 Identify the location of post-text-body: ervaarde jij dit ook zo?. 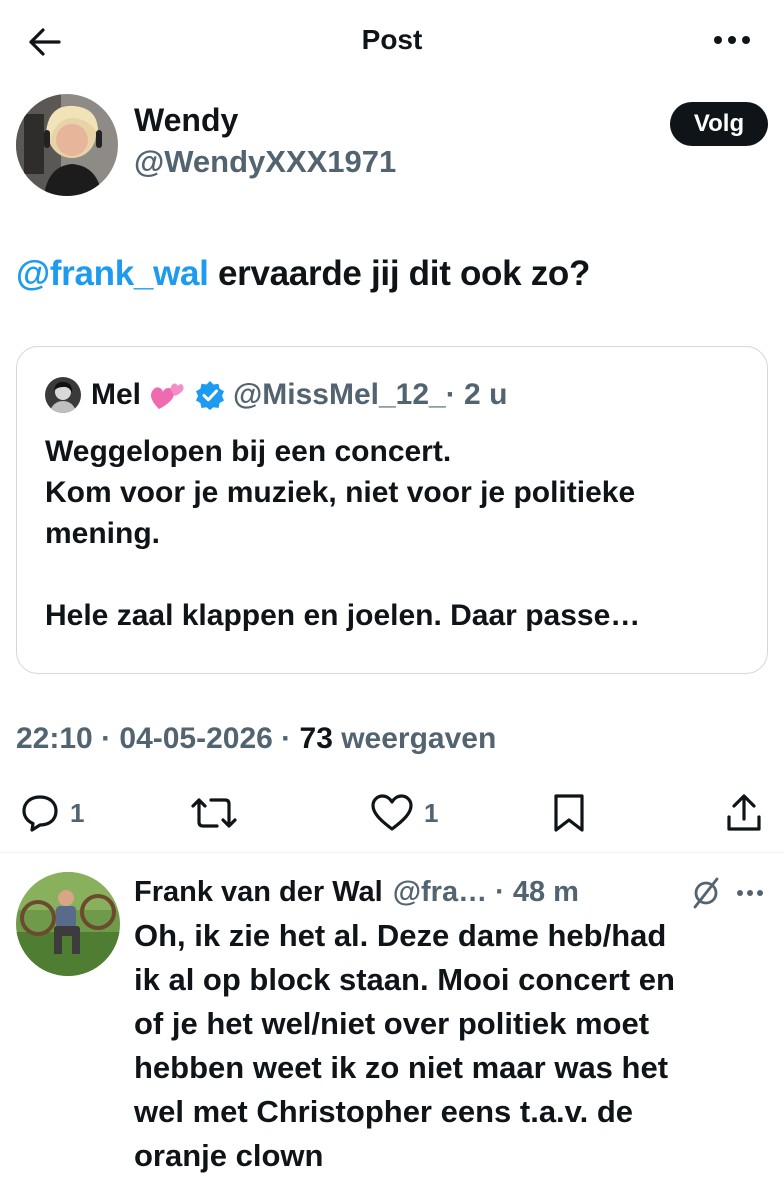
(399, 273).